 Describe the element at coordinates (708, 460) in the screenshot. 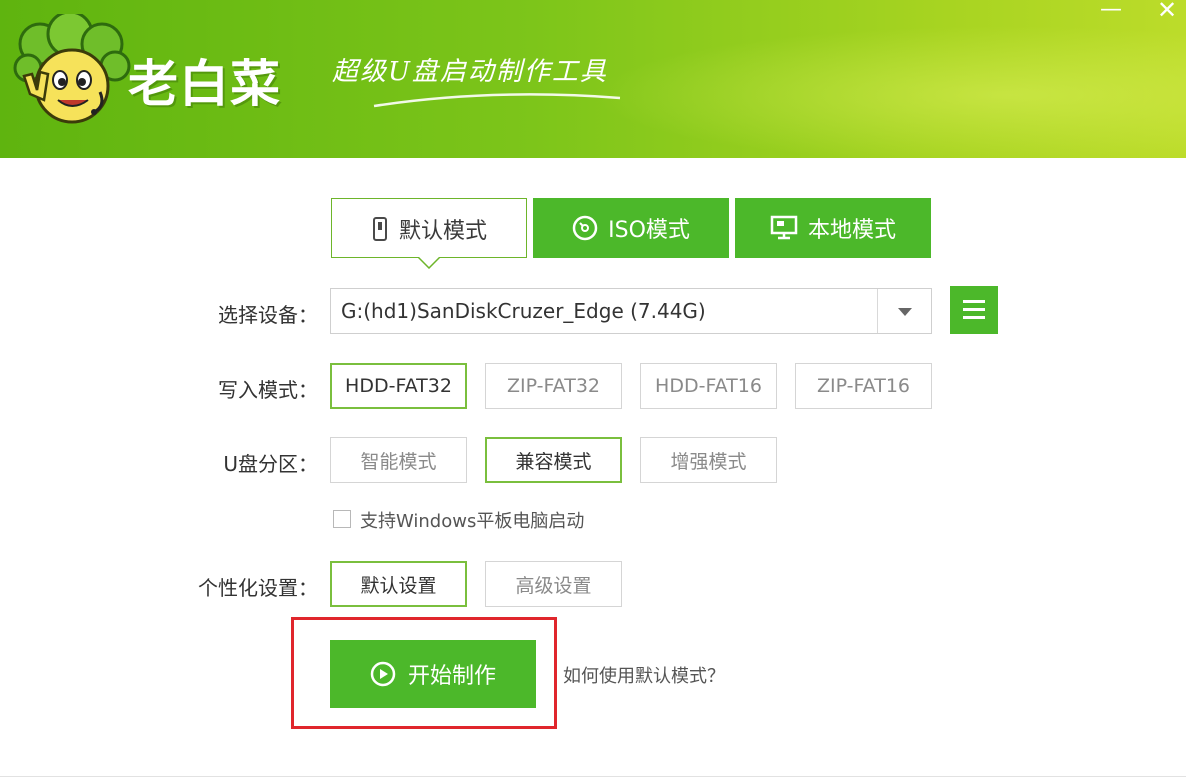

I see `partition-enhanced-mode: 增强模式` at that location.